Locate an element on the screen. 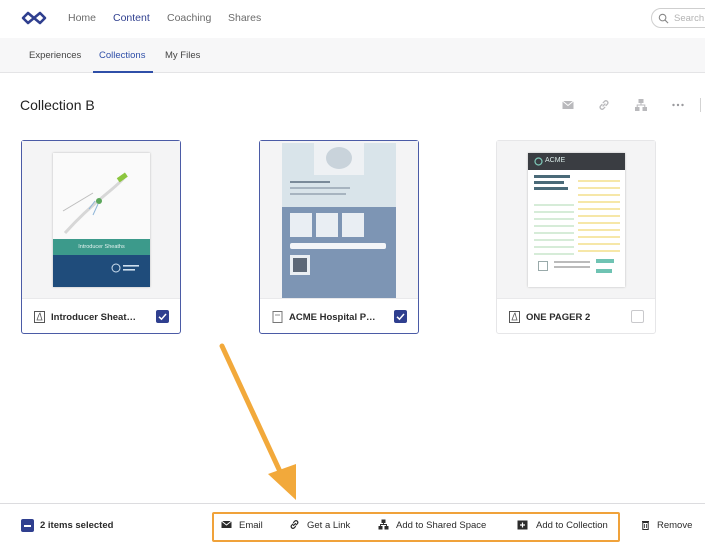 The width and height of the screenshot is (705, 545). card-title: ONE PAGER 2 is located at coordinates (574, 317).